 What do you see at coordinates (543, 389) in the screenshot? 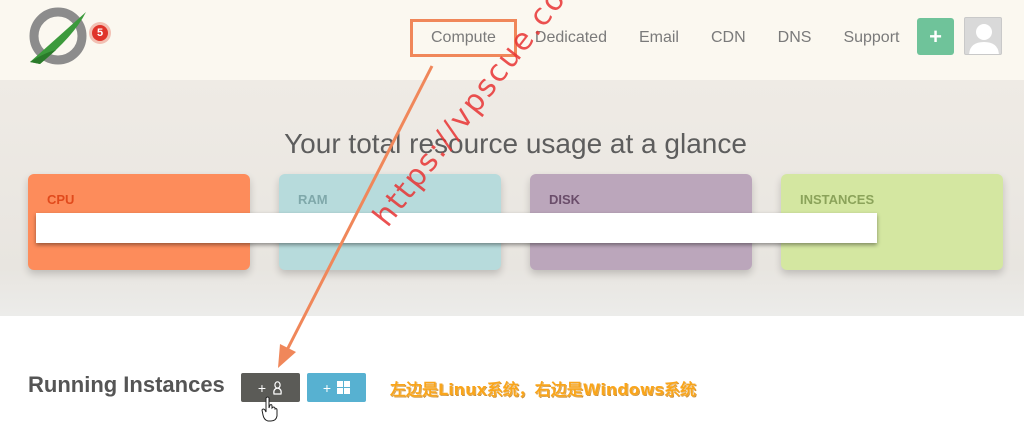
I see `annotation-note: 左边是Linux系统，右边是Windows系统` at bounding box center [543, 389].